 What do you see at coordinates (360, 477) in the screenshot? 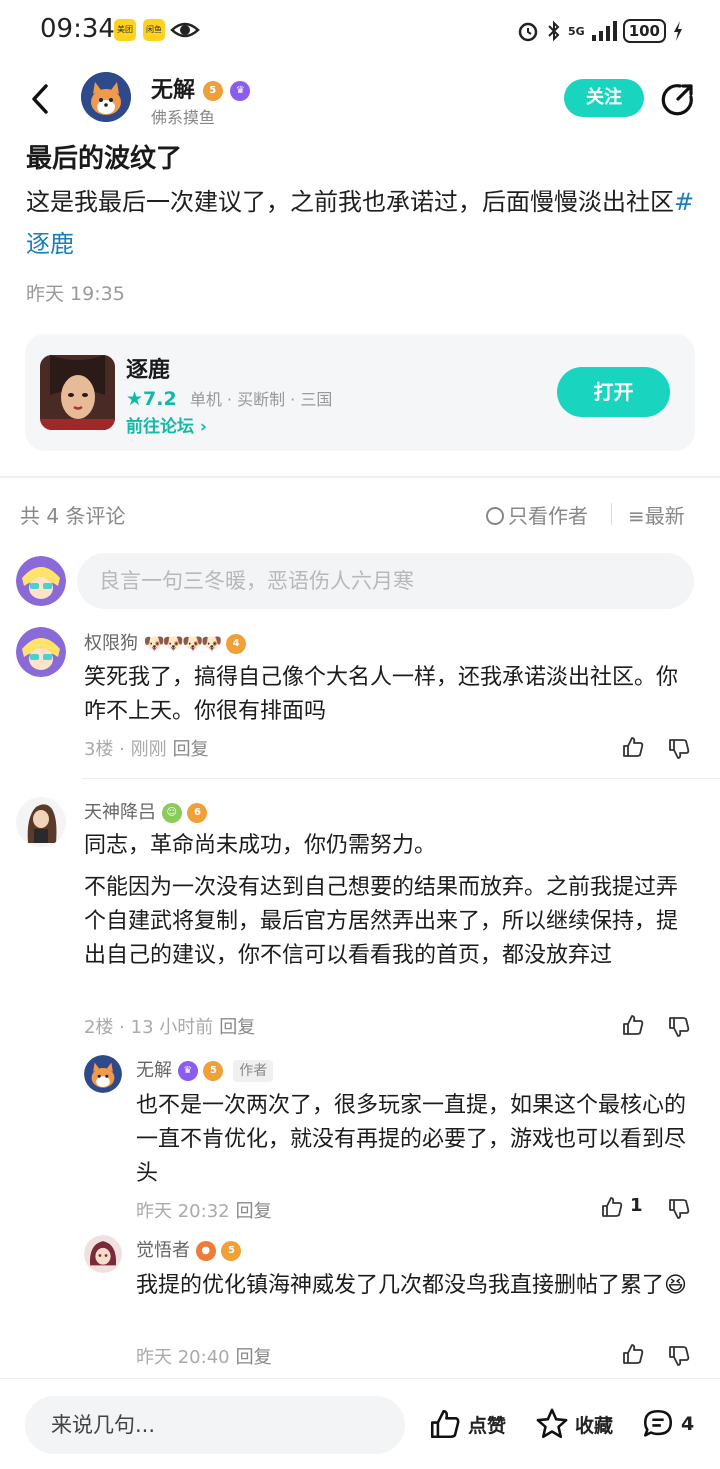
I see `section-divider` at bounding box center [360, 477].